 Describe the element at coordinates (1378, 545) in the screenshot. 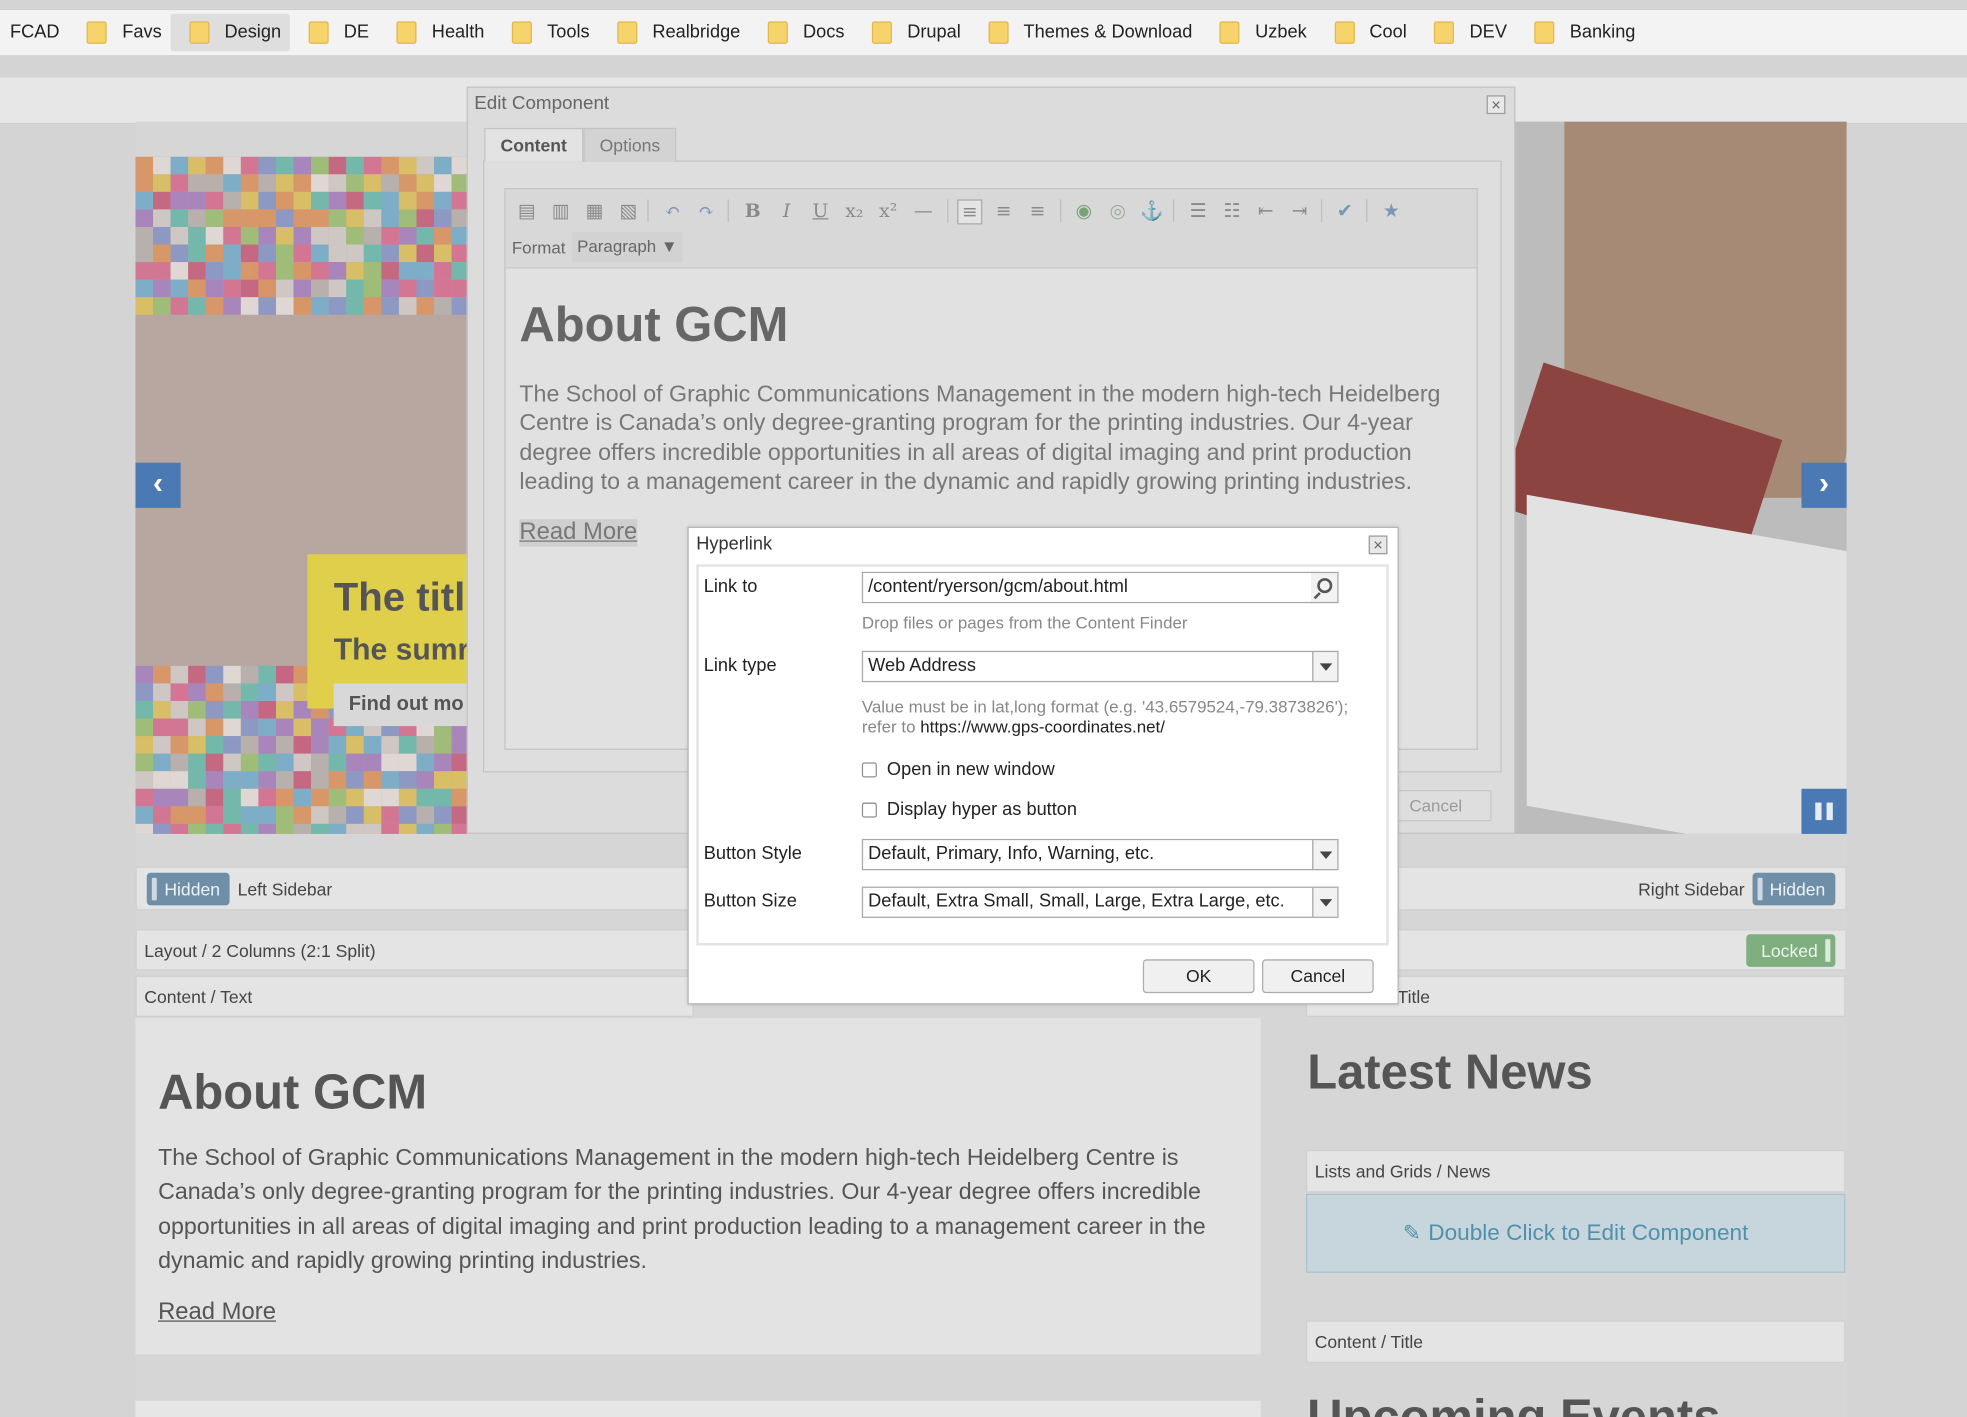

I see `hyperlink-dialog-close-button: ×` at that location.